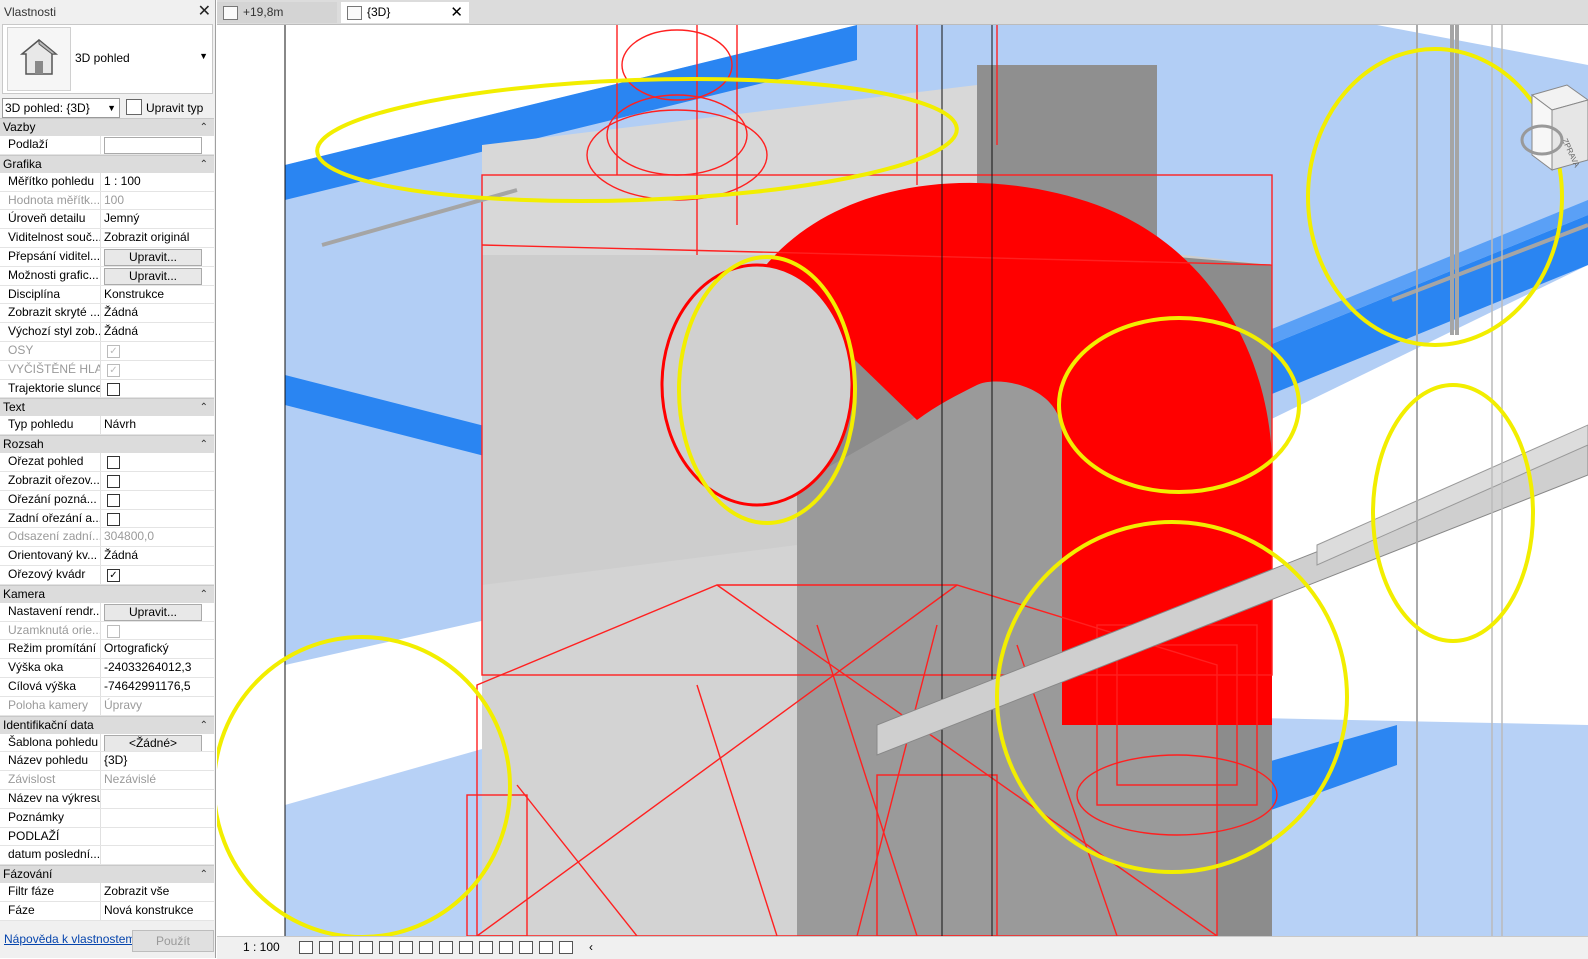 The height and width of the screenshot is (959, 1588). I want to click on property-name: Ořezat pohled, so click(50, 462).